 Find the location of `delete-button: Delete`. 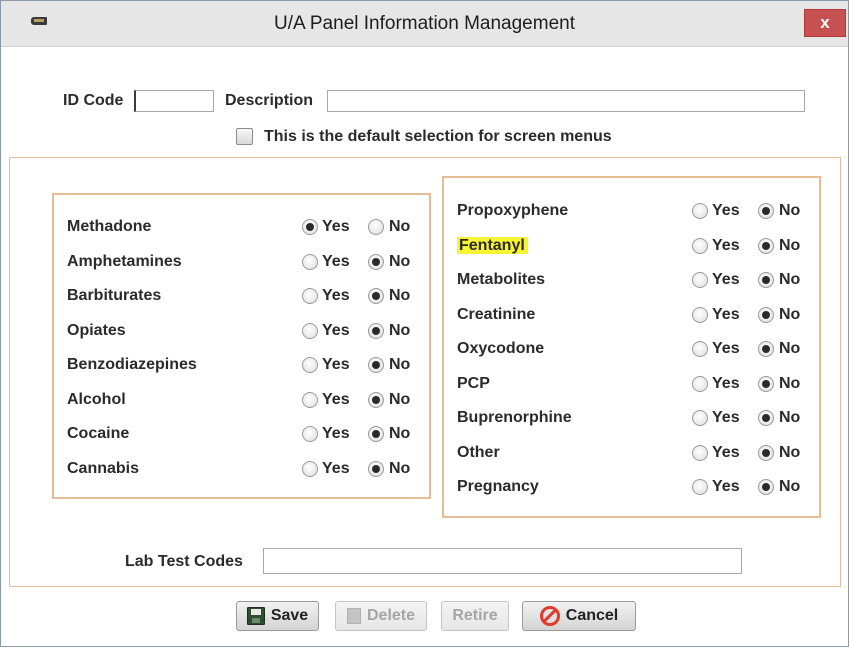

delete-button: Delete is located at coordinates (381, 616).